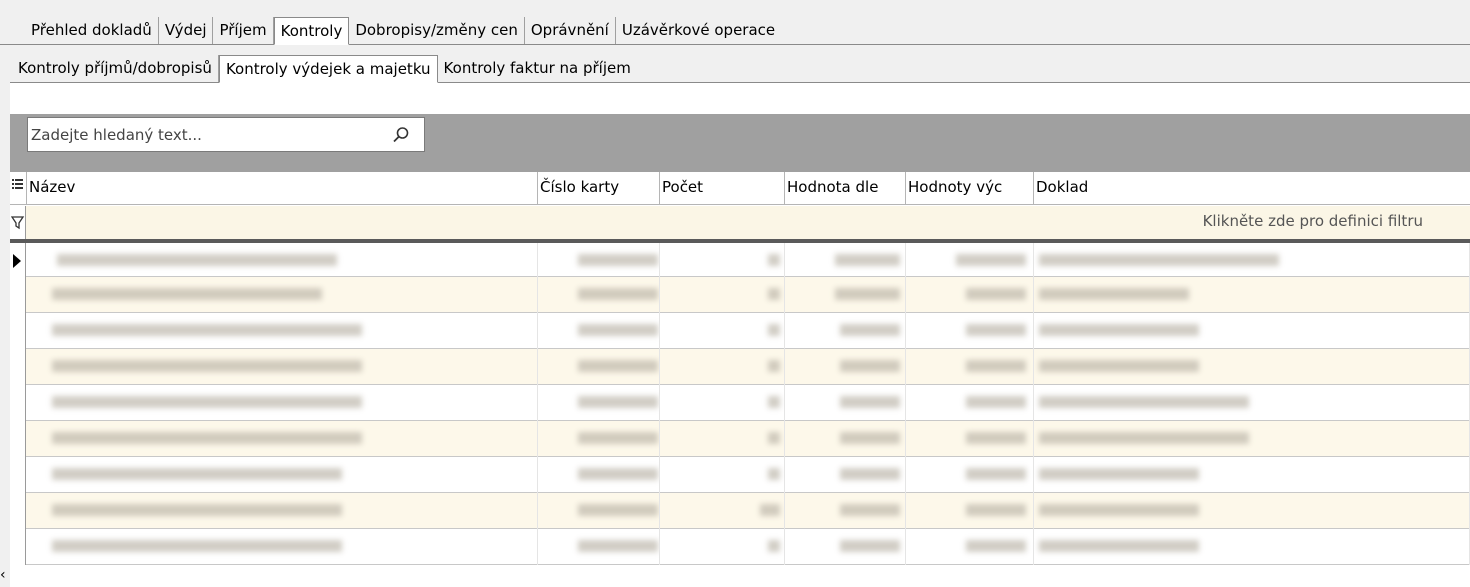 Image resolution: width=1470 pixels, height=587 pixels. I want to click on column-chooser-icon, so click(18, 188).